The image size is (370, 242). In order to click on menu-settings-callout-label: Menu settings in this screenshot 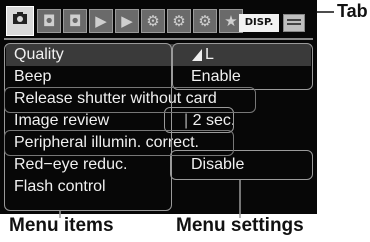, I will do `click(240, 225)`.